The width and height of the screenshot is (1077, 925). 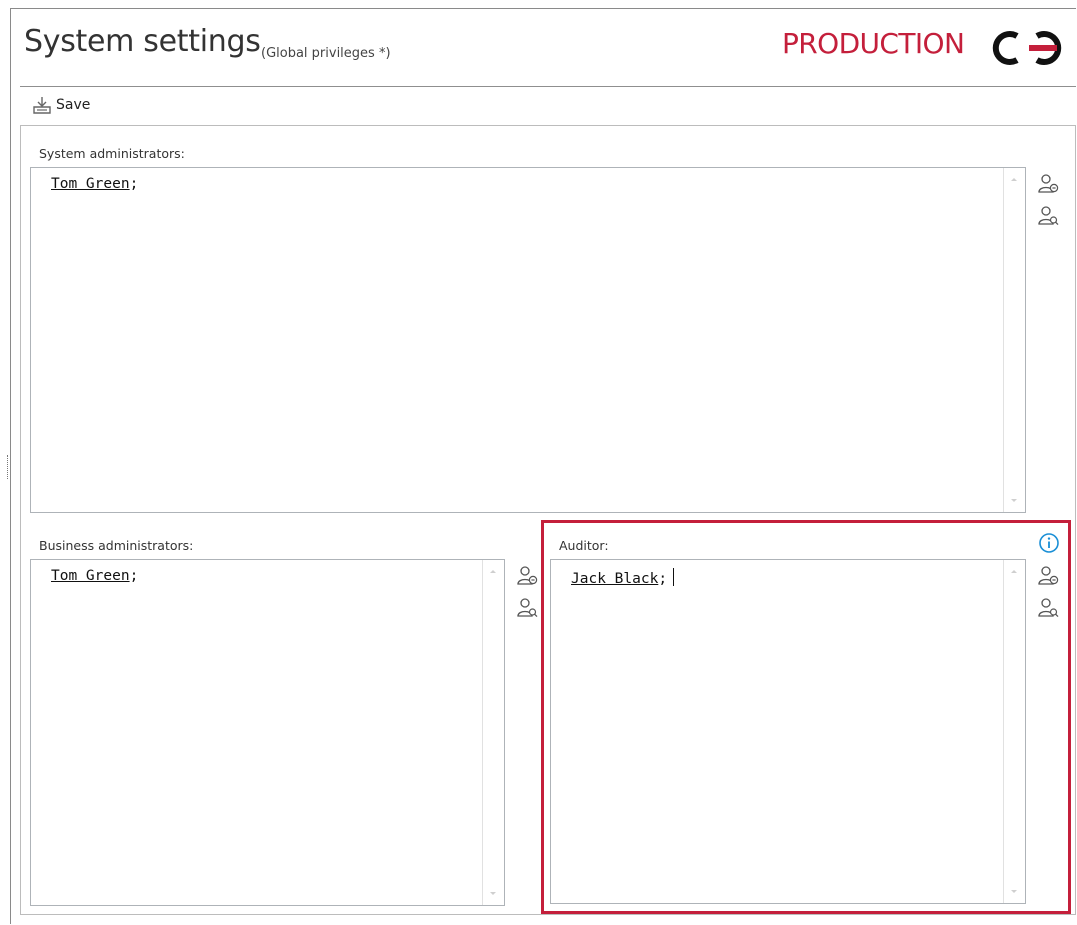 What do you see at coordinates (8, 467) in the screenshot?
I see `resize-grip` at bounding box center [8, 467].